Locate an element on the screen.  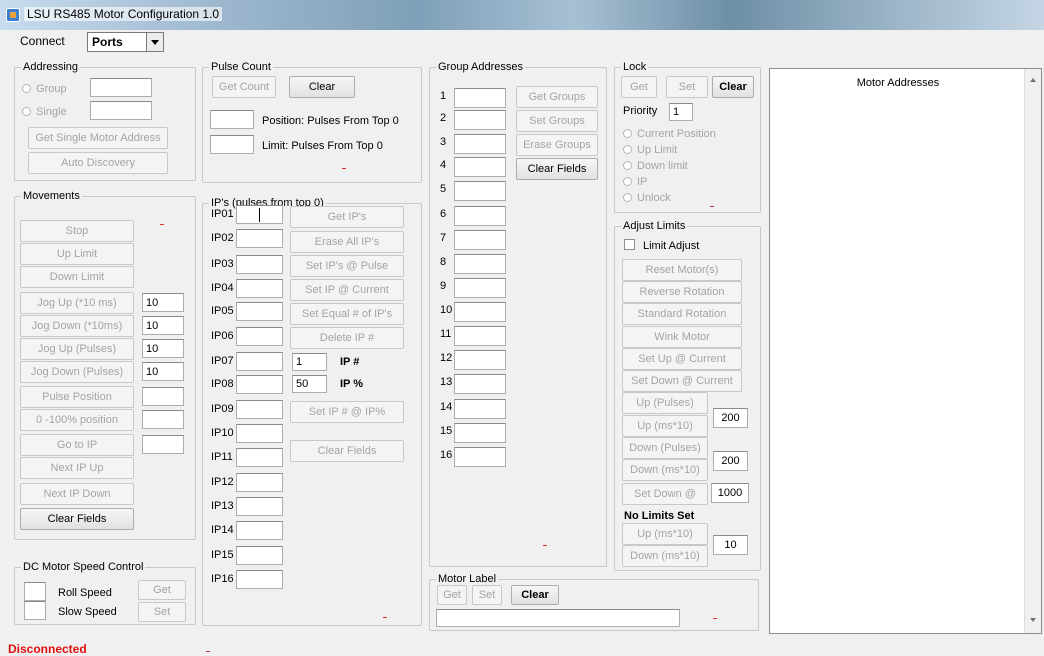
next-ip-down-button: Next IP Down is located at coordinates (77, 494).